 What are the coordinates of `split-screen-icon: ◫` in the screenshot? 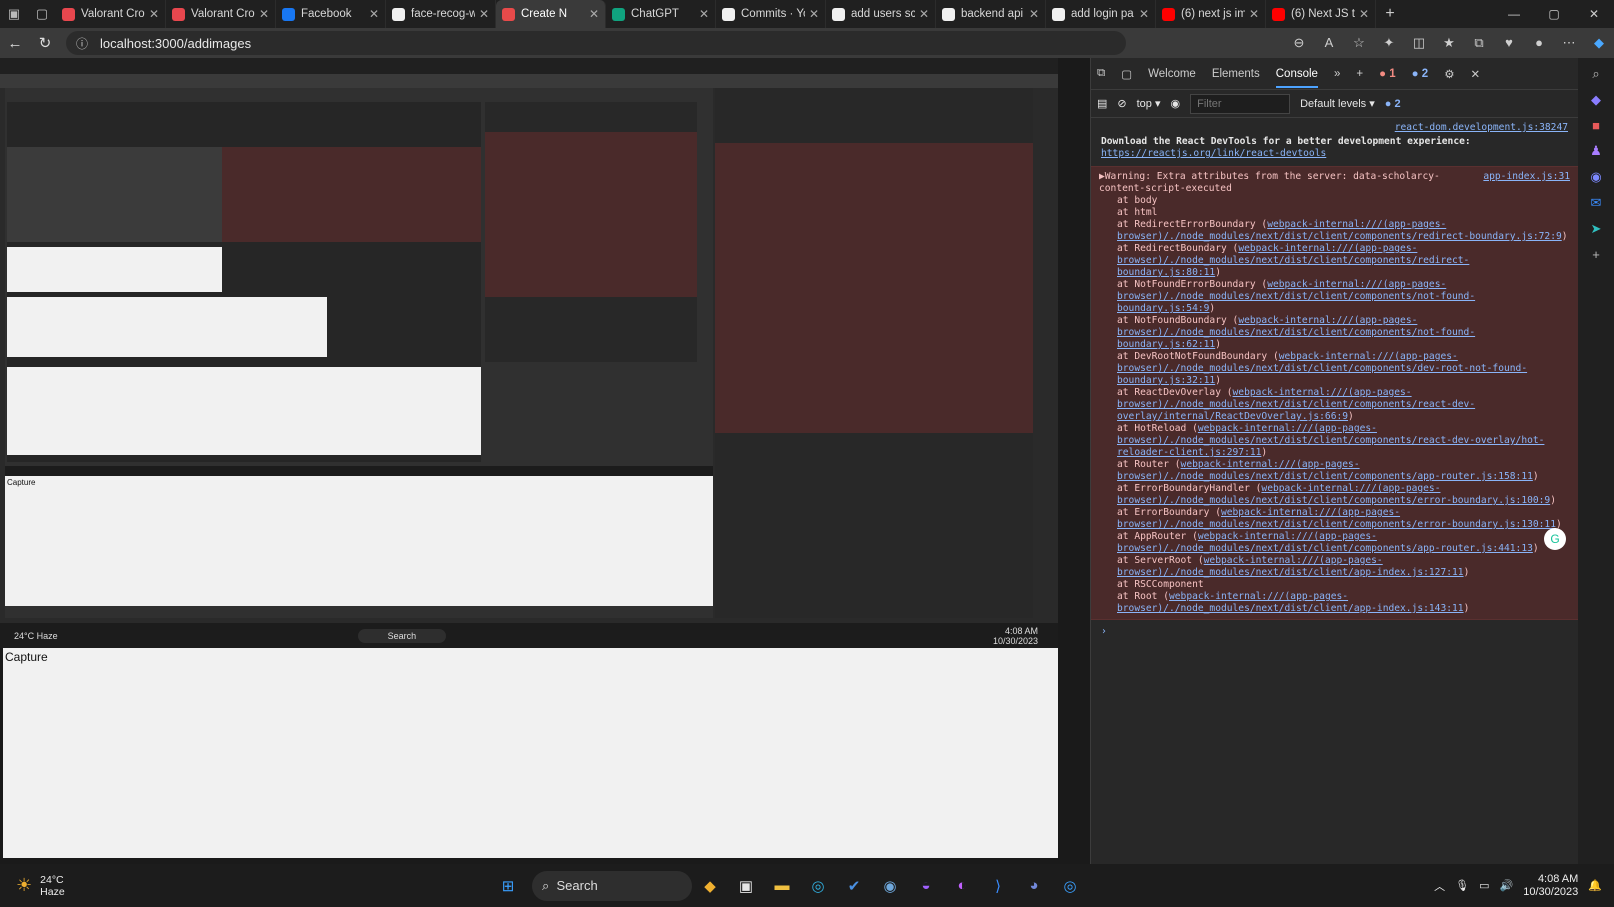 It's located at (1419, 43).